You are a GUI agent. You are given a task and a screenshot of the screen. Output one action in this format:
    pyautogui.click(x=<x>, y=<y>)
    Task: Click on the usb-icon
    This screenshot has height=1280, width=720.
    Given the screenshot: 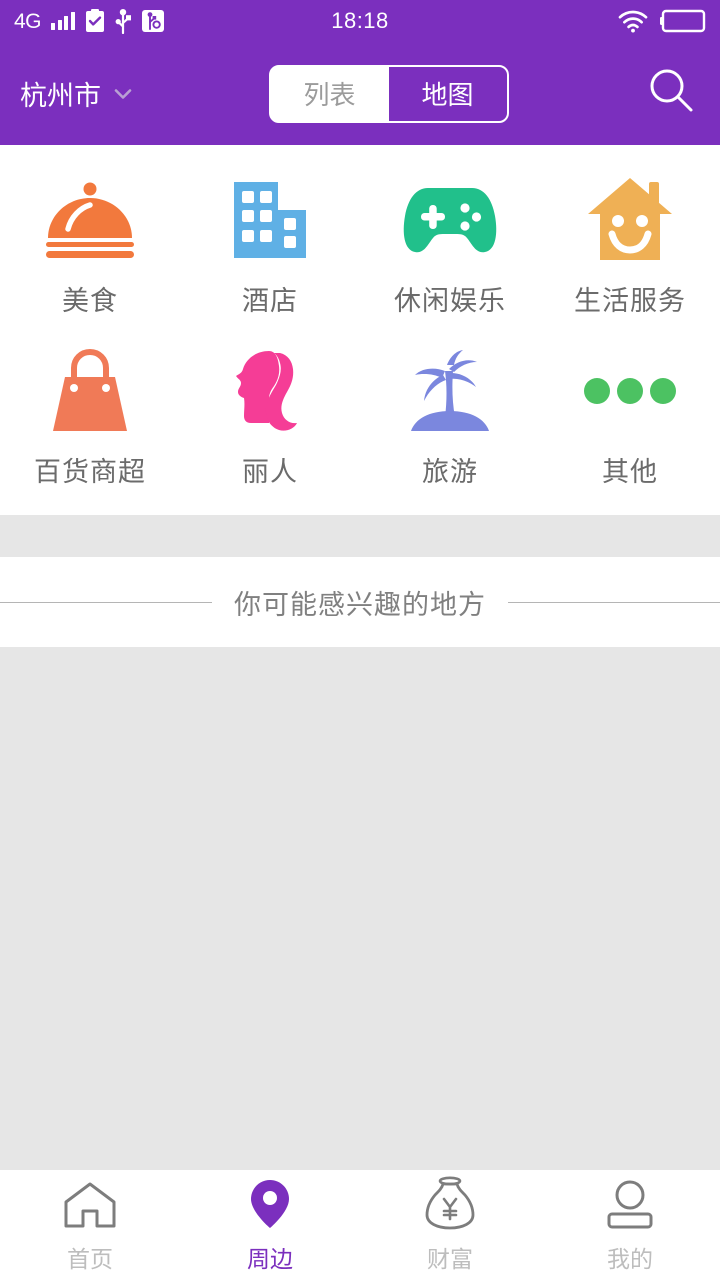 What is the action you would take?
    pyautogui.click(x=123, y=21)
    